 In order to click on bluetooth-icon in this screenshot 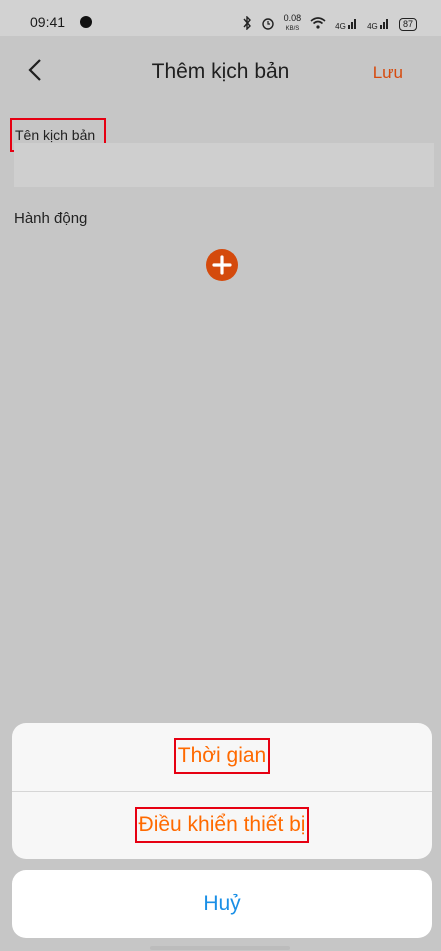, I will do `click(247, 23)`.